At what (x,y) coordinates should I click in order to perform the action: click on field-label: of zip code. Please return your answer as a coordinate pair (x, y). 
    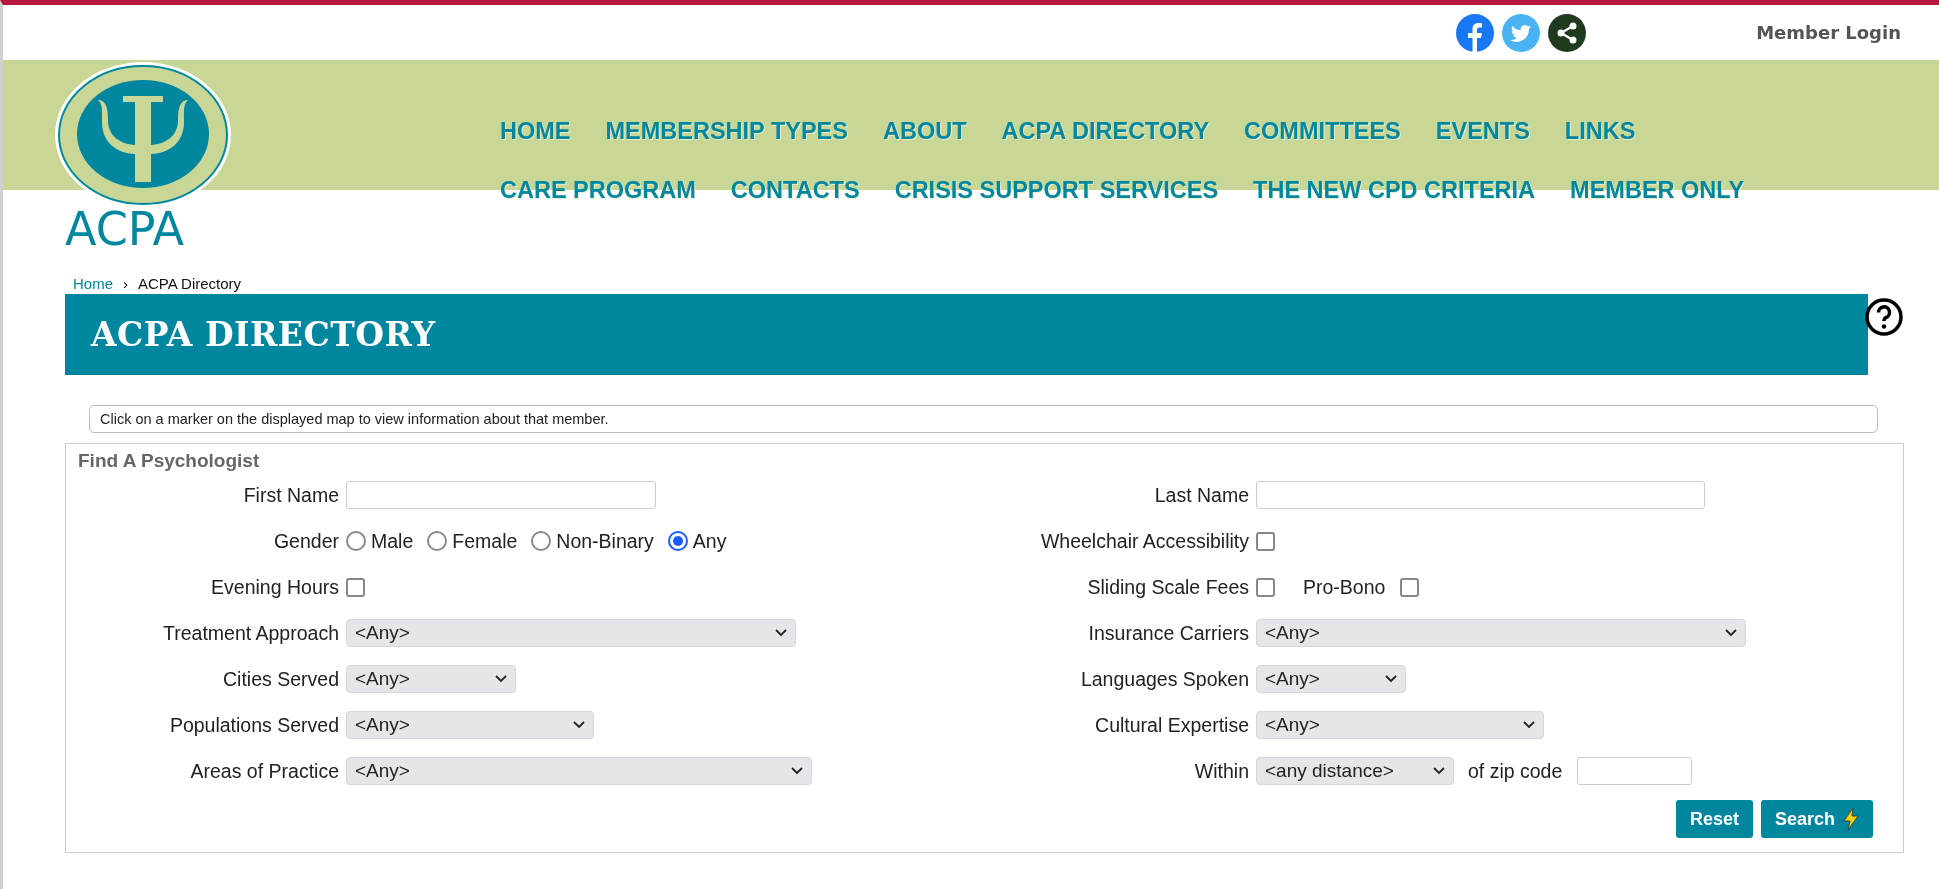
    Looking at the image, I should click on (1516, 771).